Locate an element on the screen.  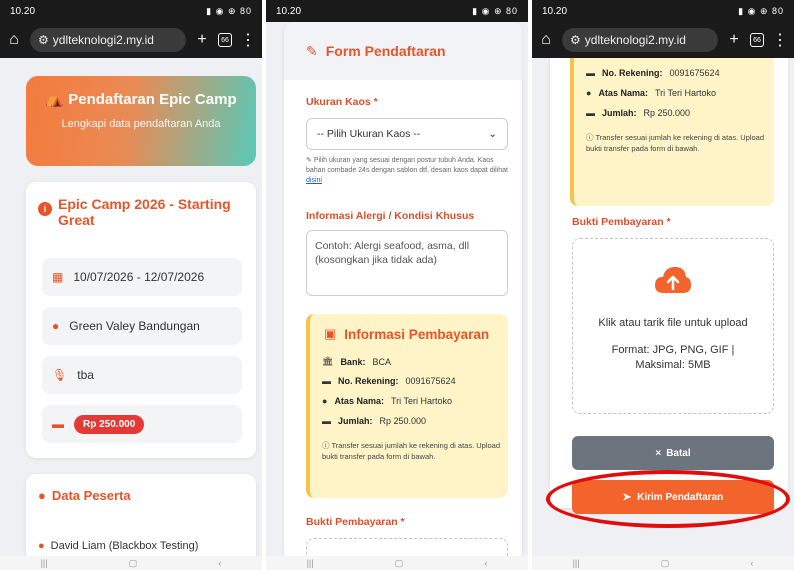
form-title: Form Pendaftaran is located at coordinates (385, 51).